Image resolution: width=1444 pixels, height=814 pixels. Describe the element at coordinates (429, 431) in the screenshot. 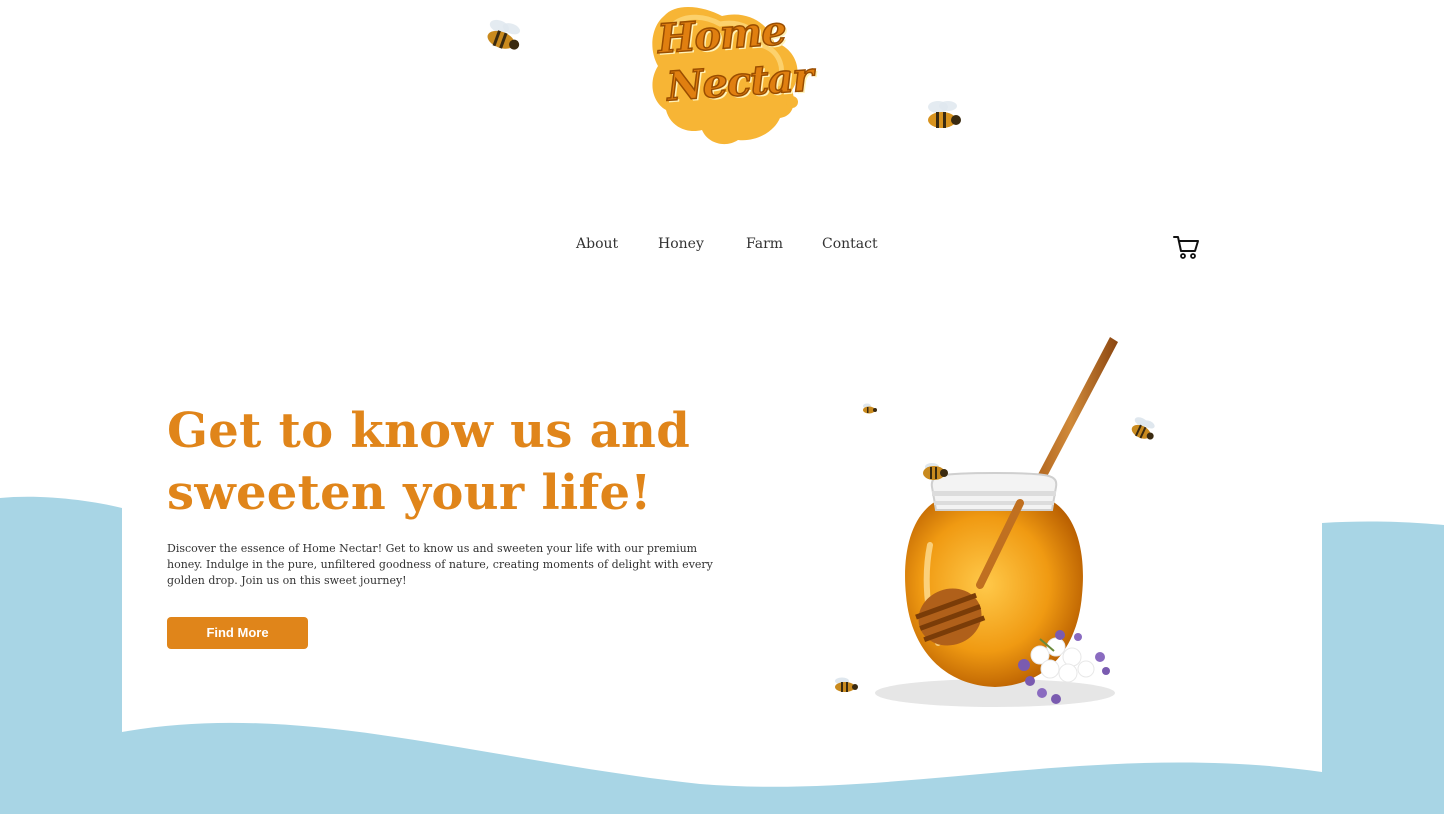

I see `hero-title-line1: Get to know us and` at that location.